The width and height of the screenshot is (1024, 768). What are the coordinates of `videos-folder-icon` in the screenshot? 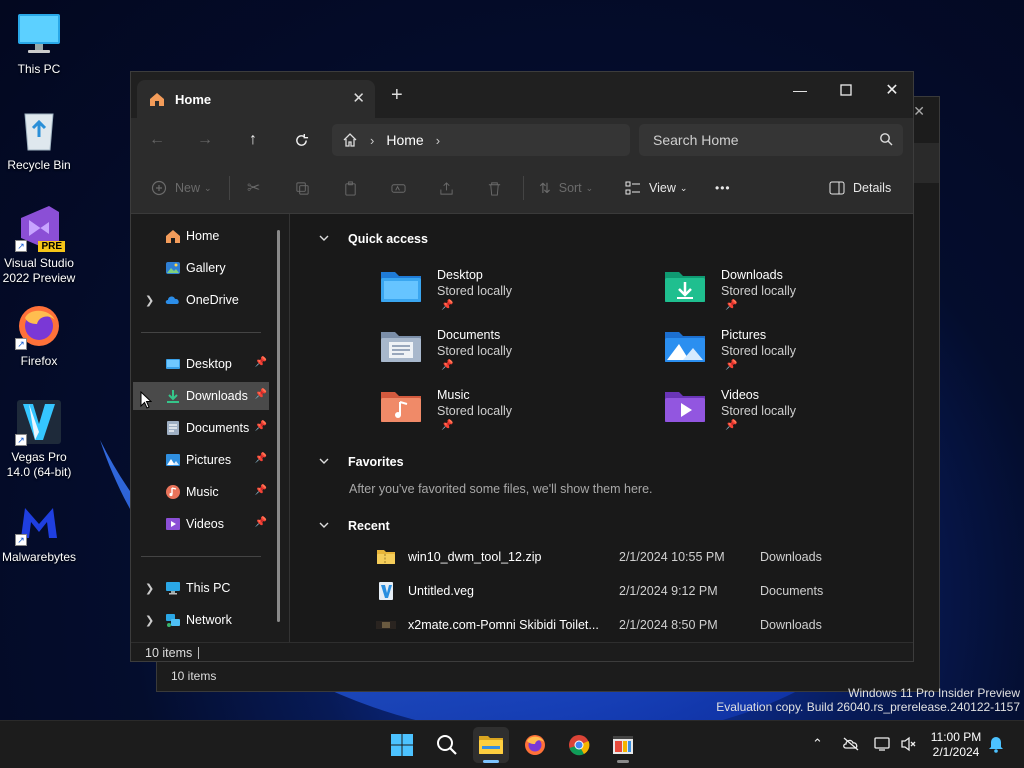 It's located at (685, 407).